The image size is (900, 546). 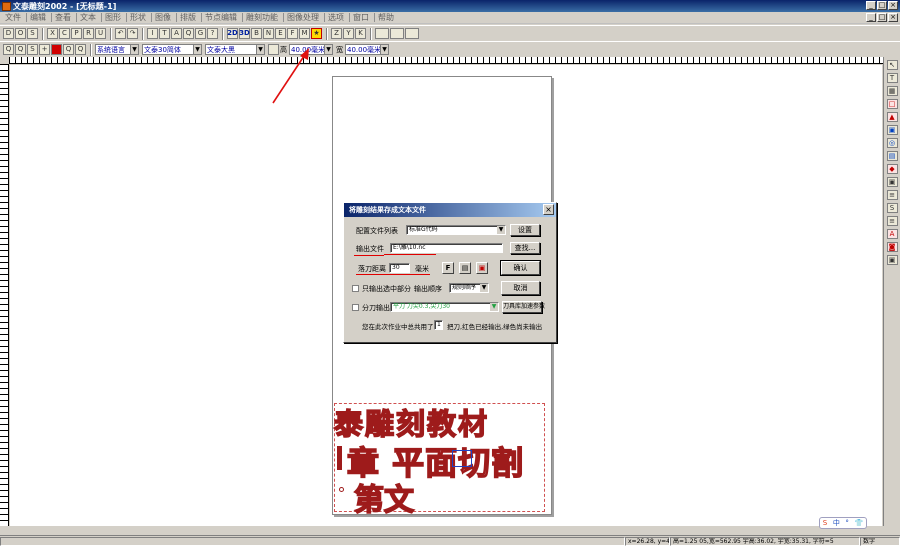 I want to click on config-select: 标准G代码 ▼, so click(x=456, y=230).